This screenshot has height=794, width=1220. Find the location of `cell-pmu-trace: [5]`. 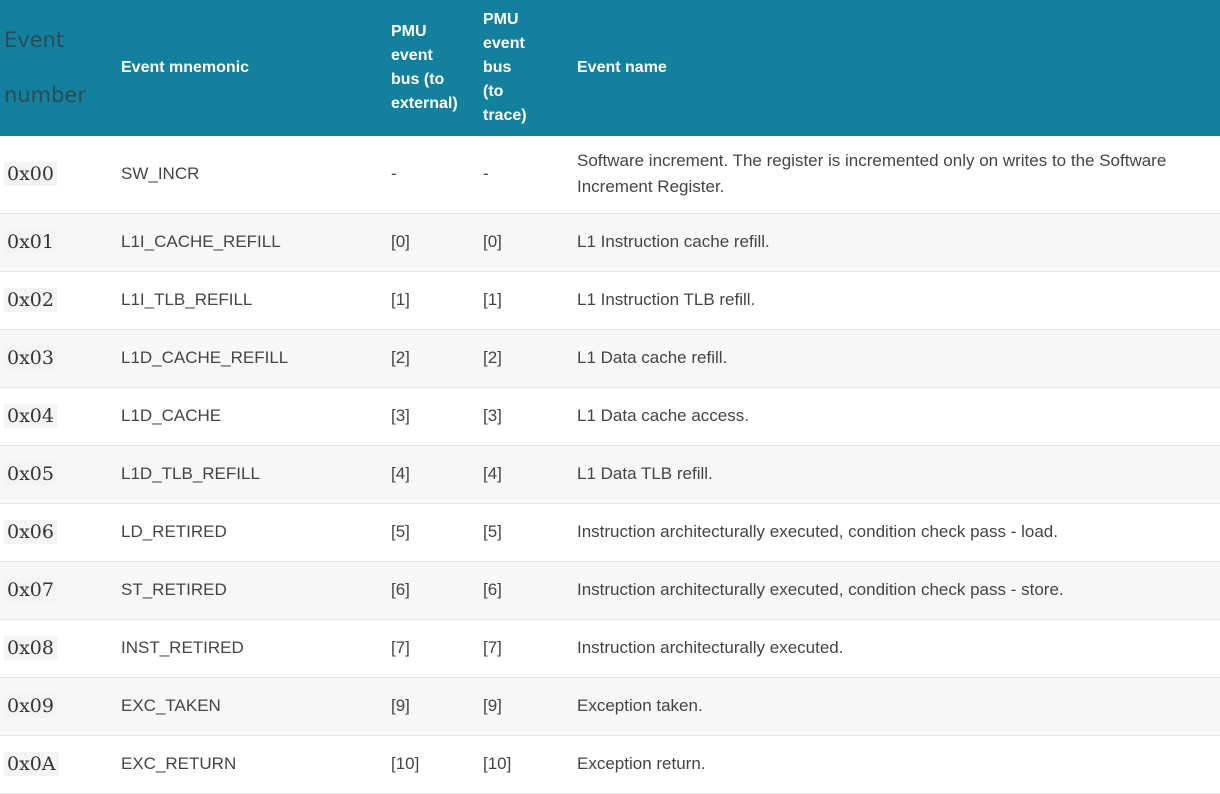

cell-pmu-trace: [5] is located at coordinates (492, 531).